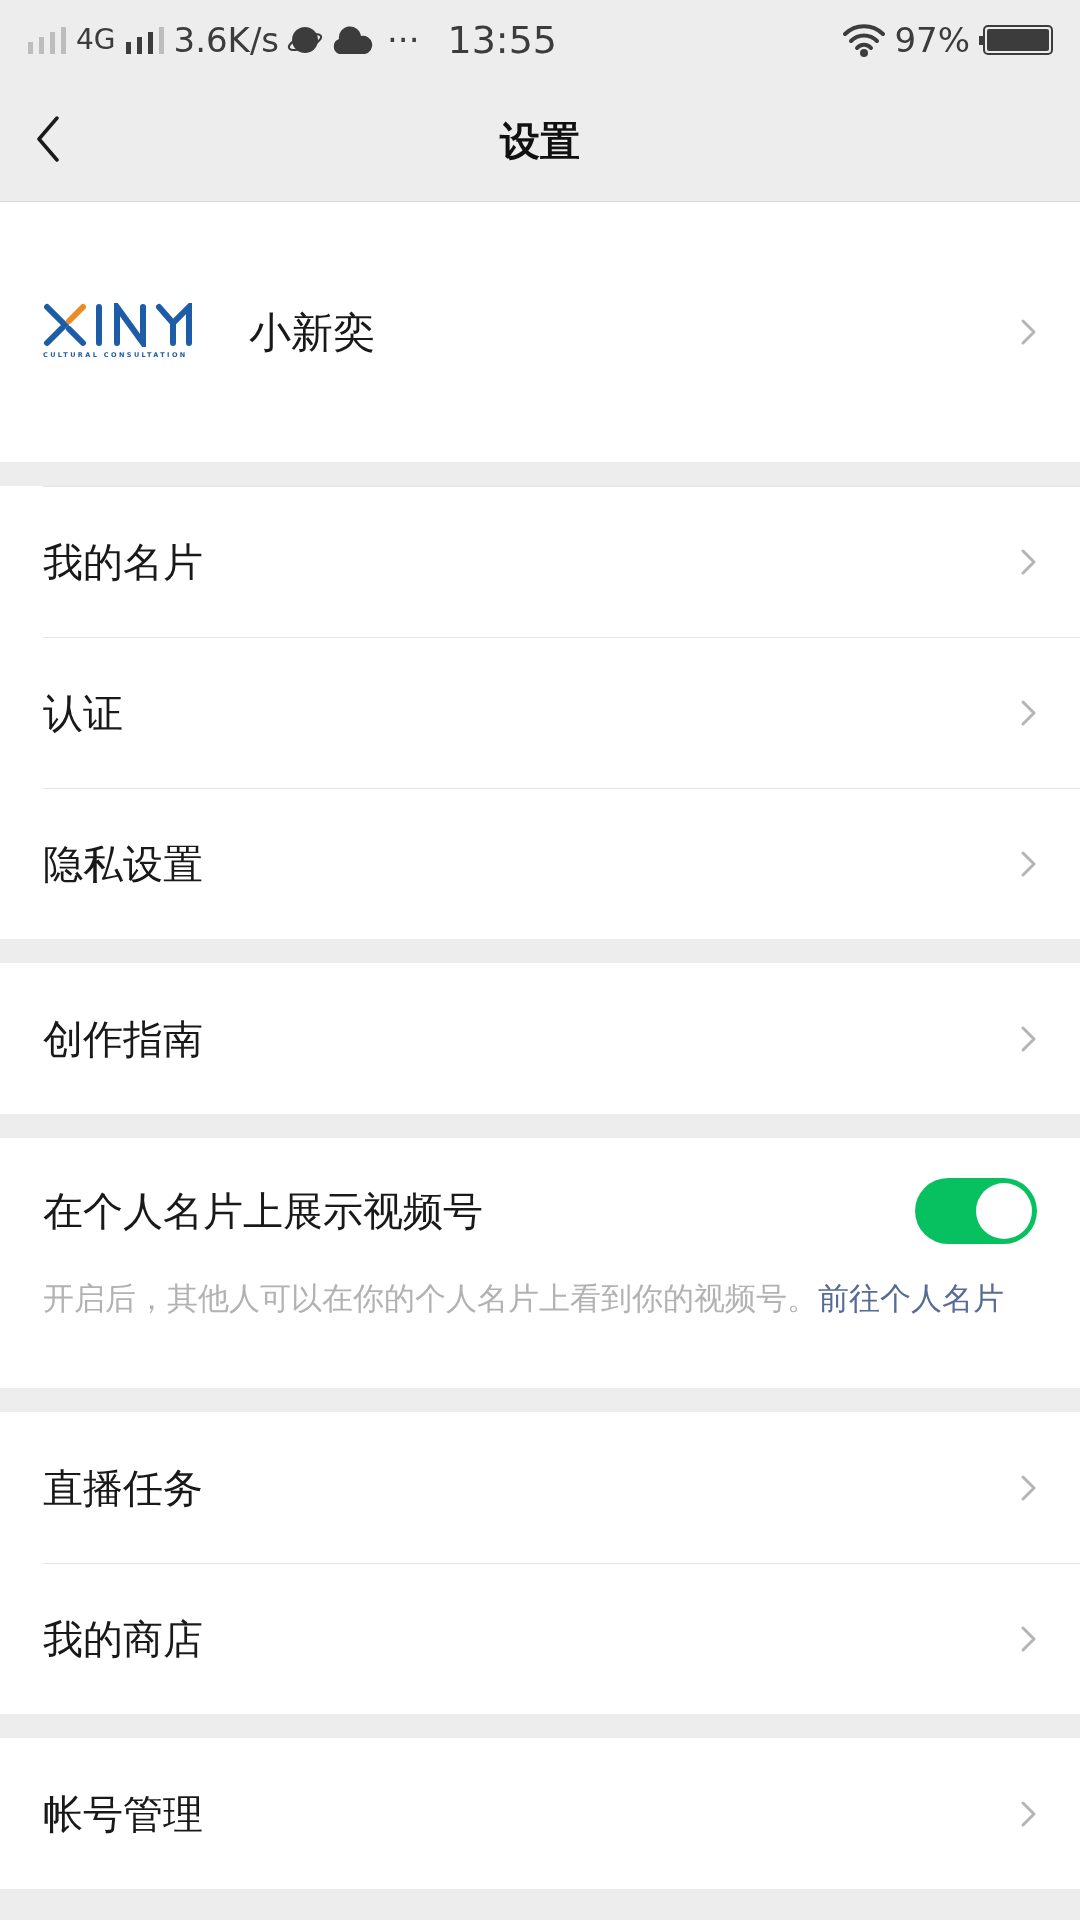 The height and width of the screenshot is (1920, 1080). I want to click on back-button, so click(48, 139).